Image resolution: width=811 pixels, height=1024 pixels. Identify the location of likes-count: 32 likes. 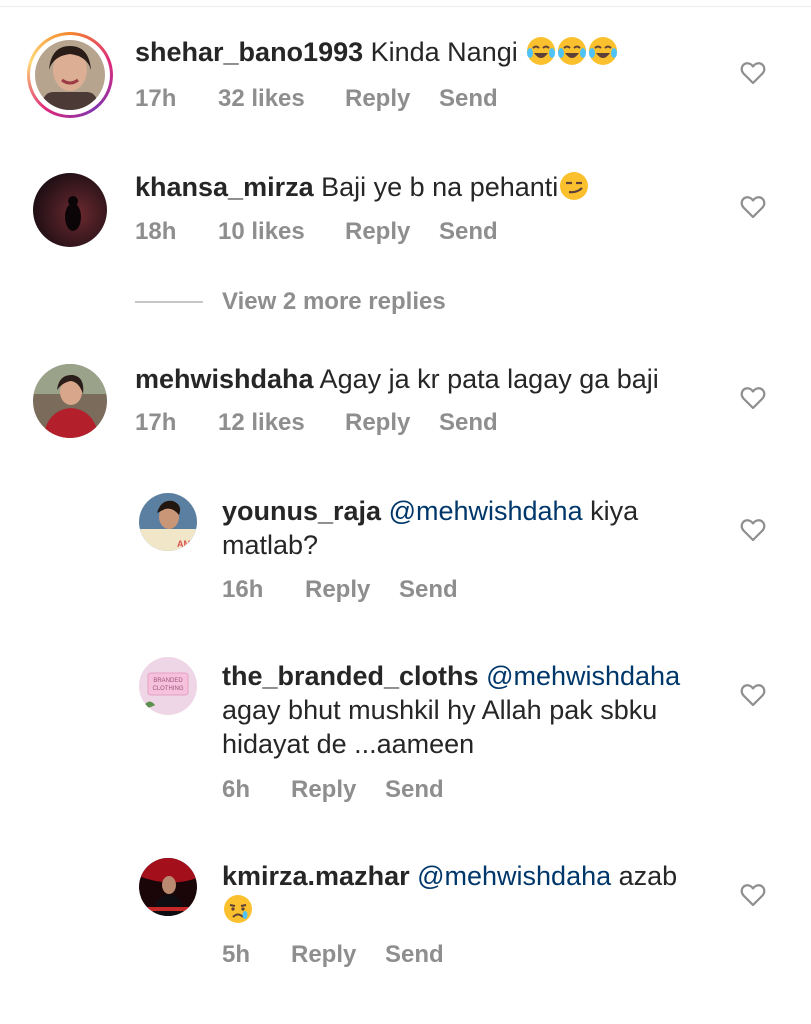
(261, 99).